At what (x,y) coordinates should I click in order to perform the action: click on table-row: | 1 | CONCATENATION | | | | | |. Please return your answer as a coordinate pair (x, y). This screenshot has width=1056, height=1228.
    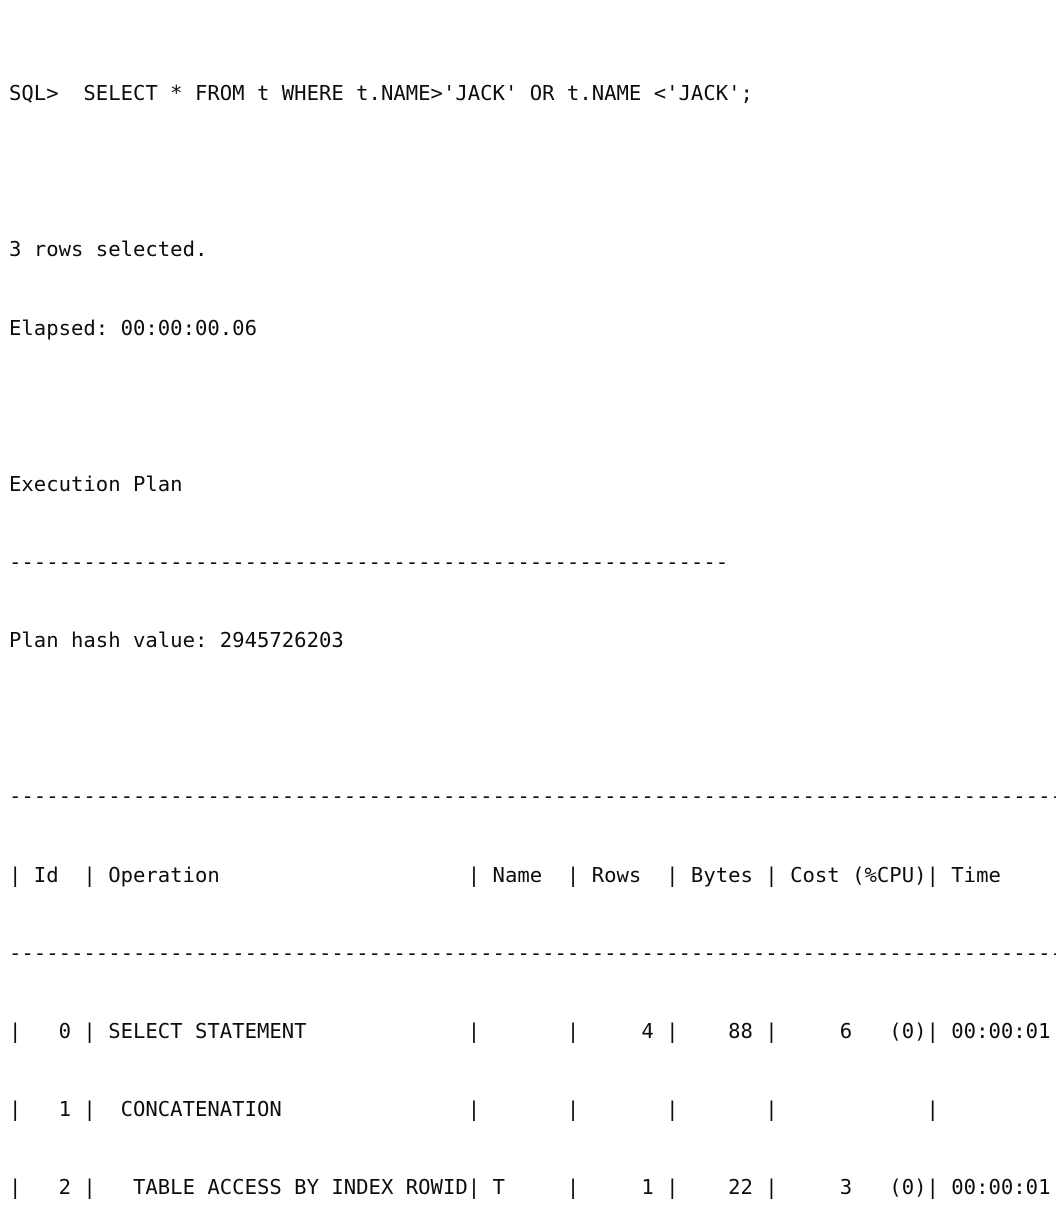
    Looking at the image, I should click on (532, 1108).